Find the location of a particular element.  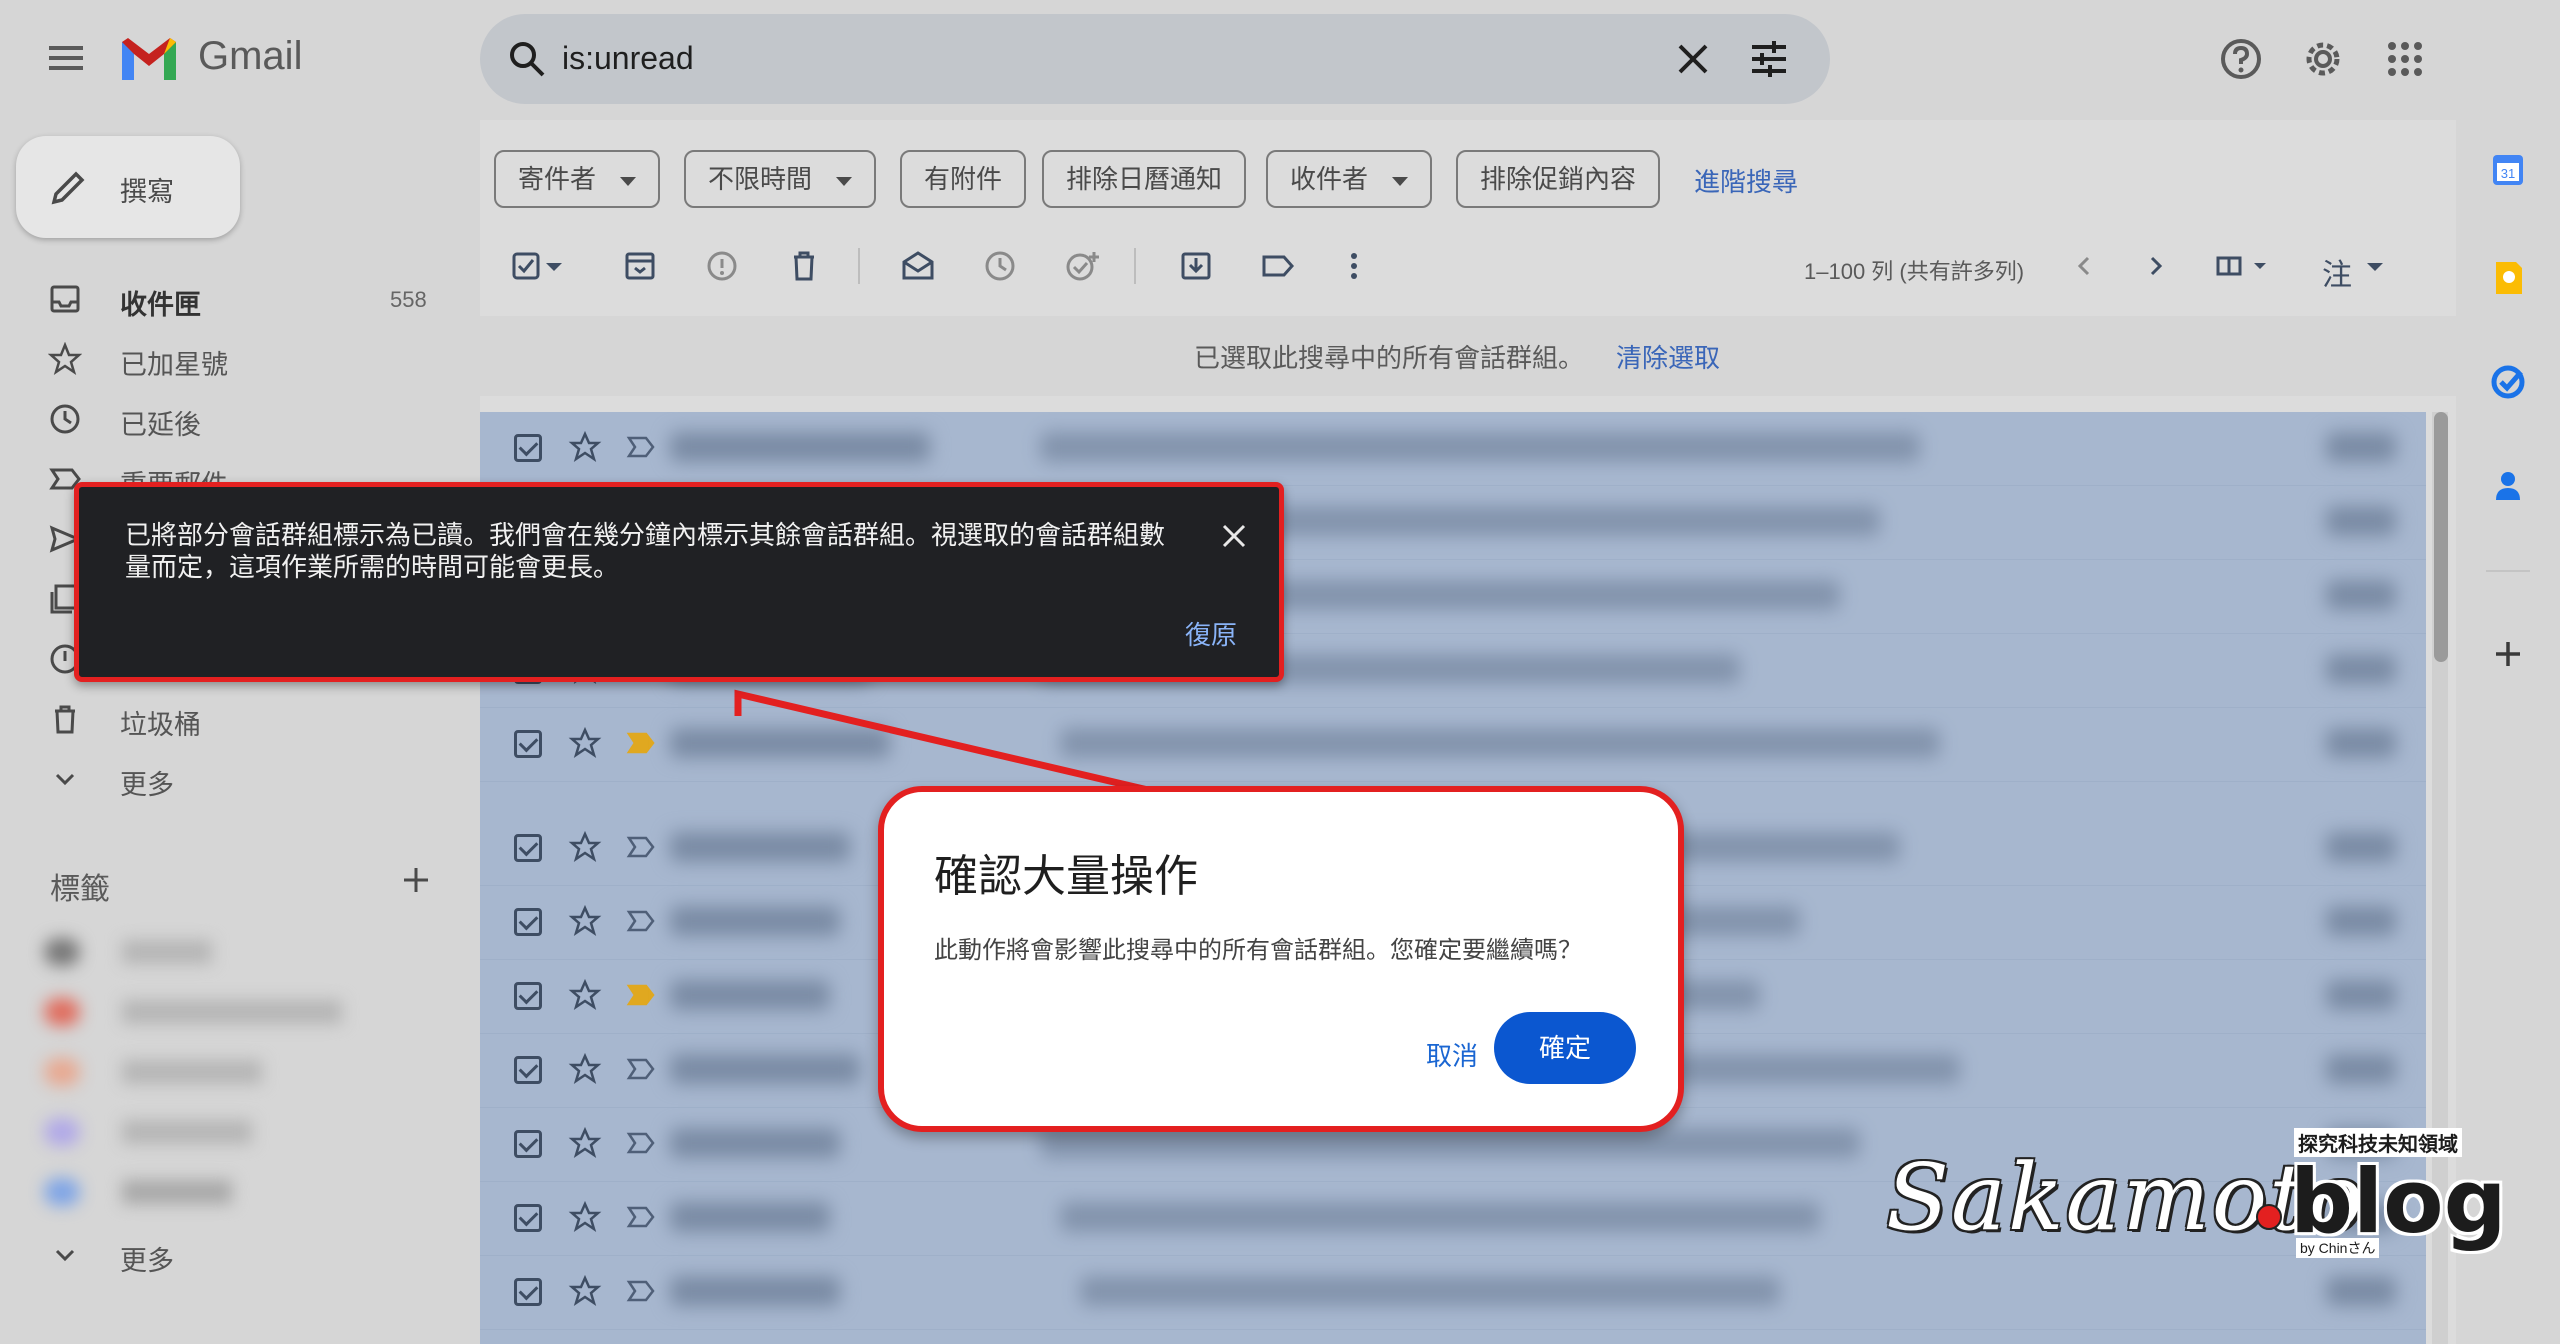

labels-heading: 標籤 is located at coordinates (80, 889).